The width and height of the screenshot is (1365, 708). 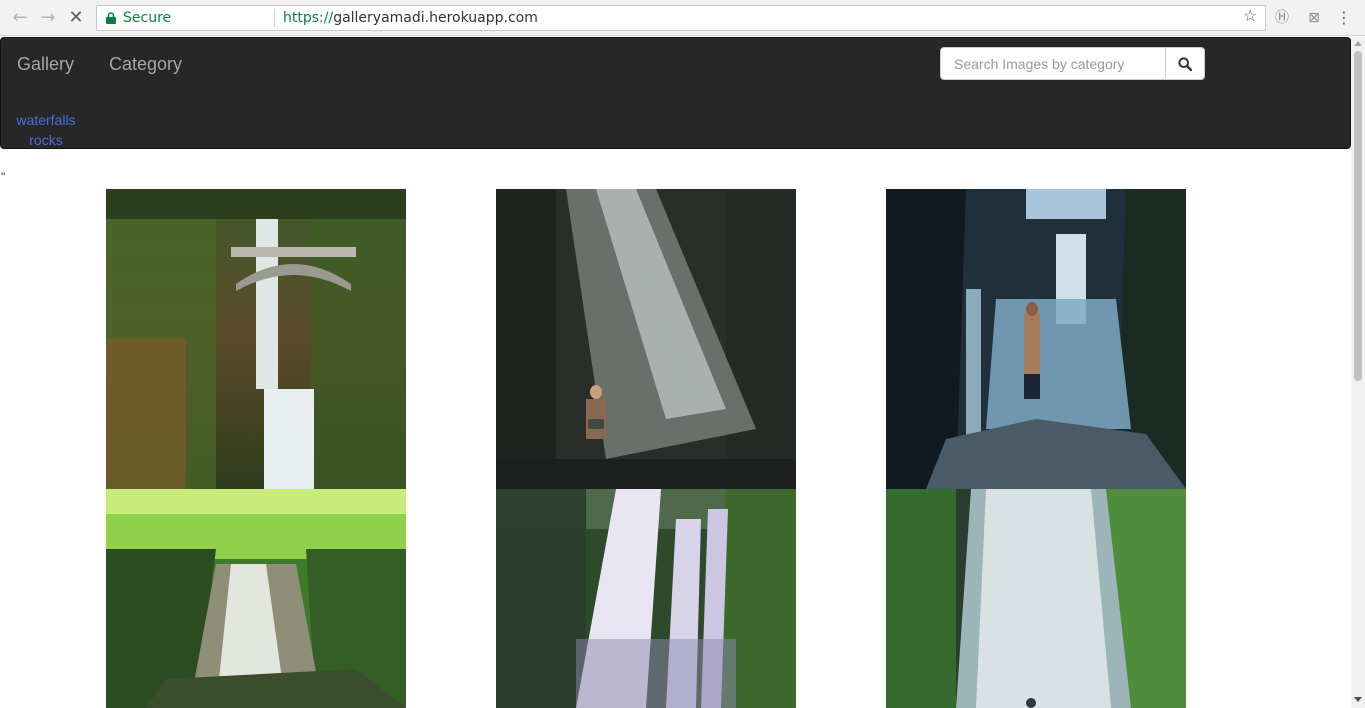 I want to click on extension-icon: ⊠, so click(x=1314, y=18).